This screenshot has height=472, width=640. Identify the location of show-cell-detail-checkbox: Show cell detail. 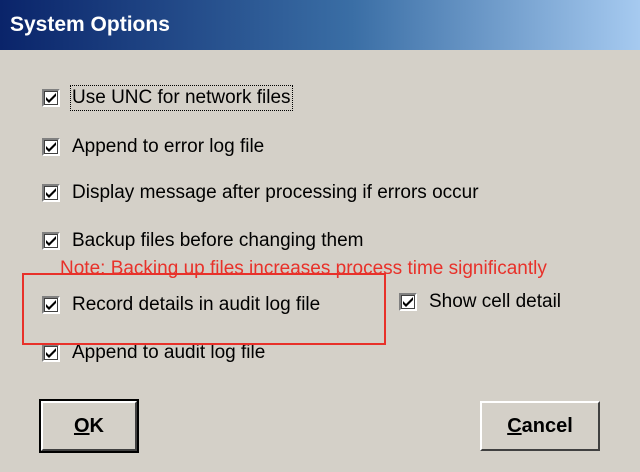
(480, 302).